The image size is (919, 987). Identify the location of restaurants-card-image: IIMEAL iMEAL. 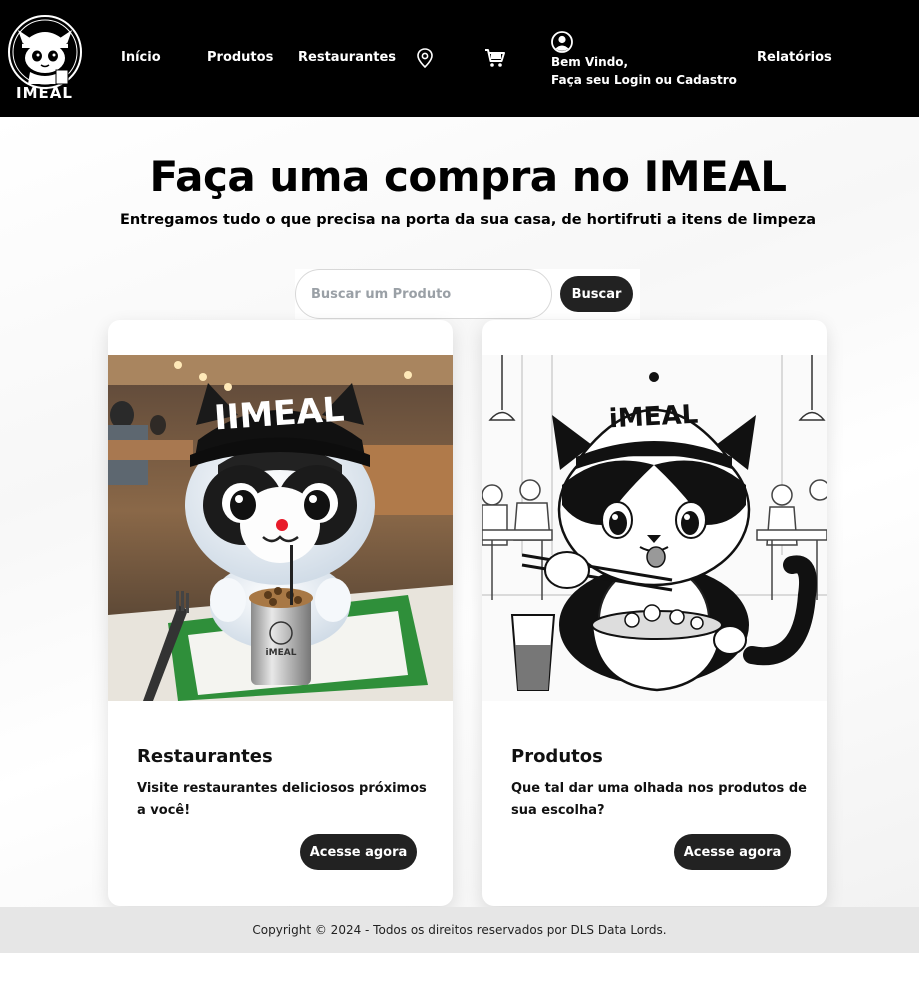
(280, 528).